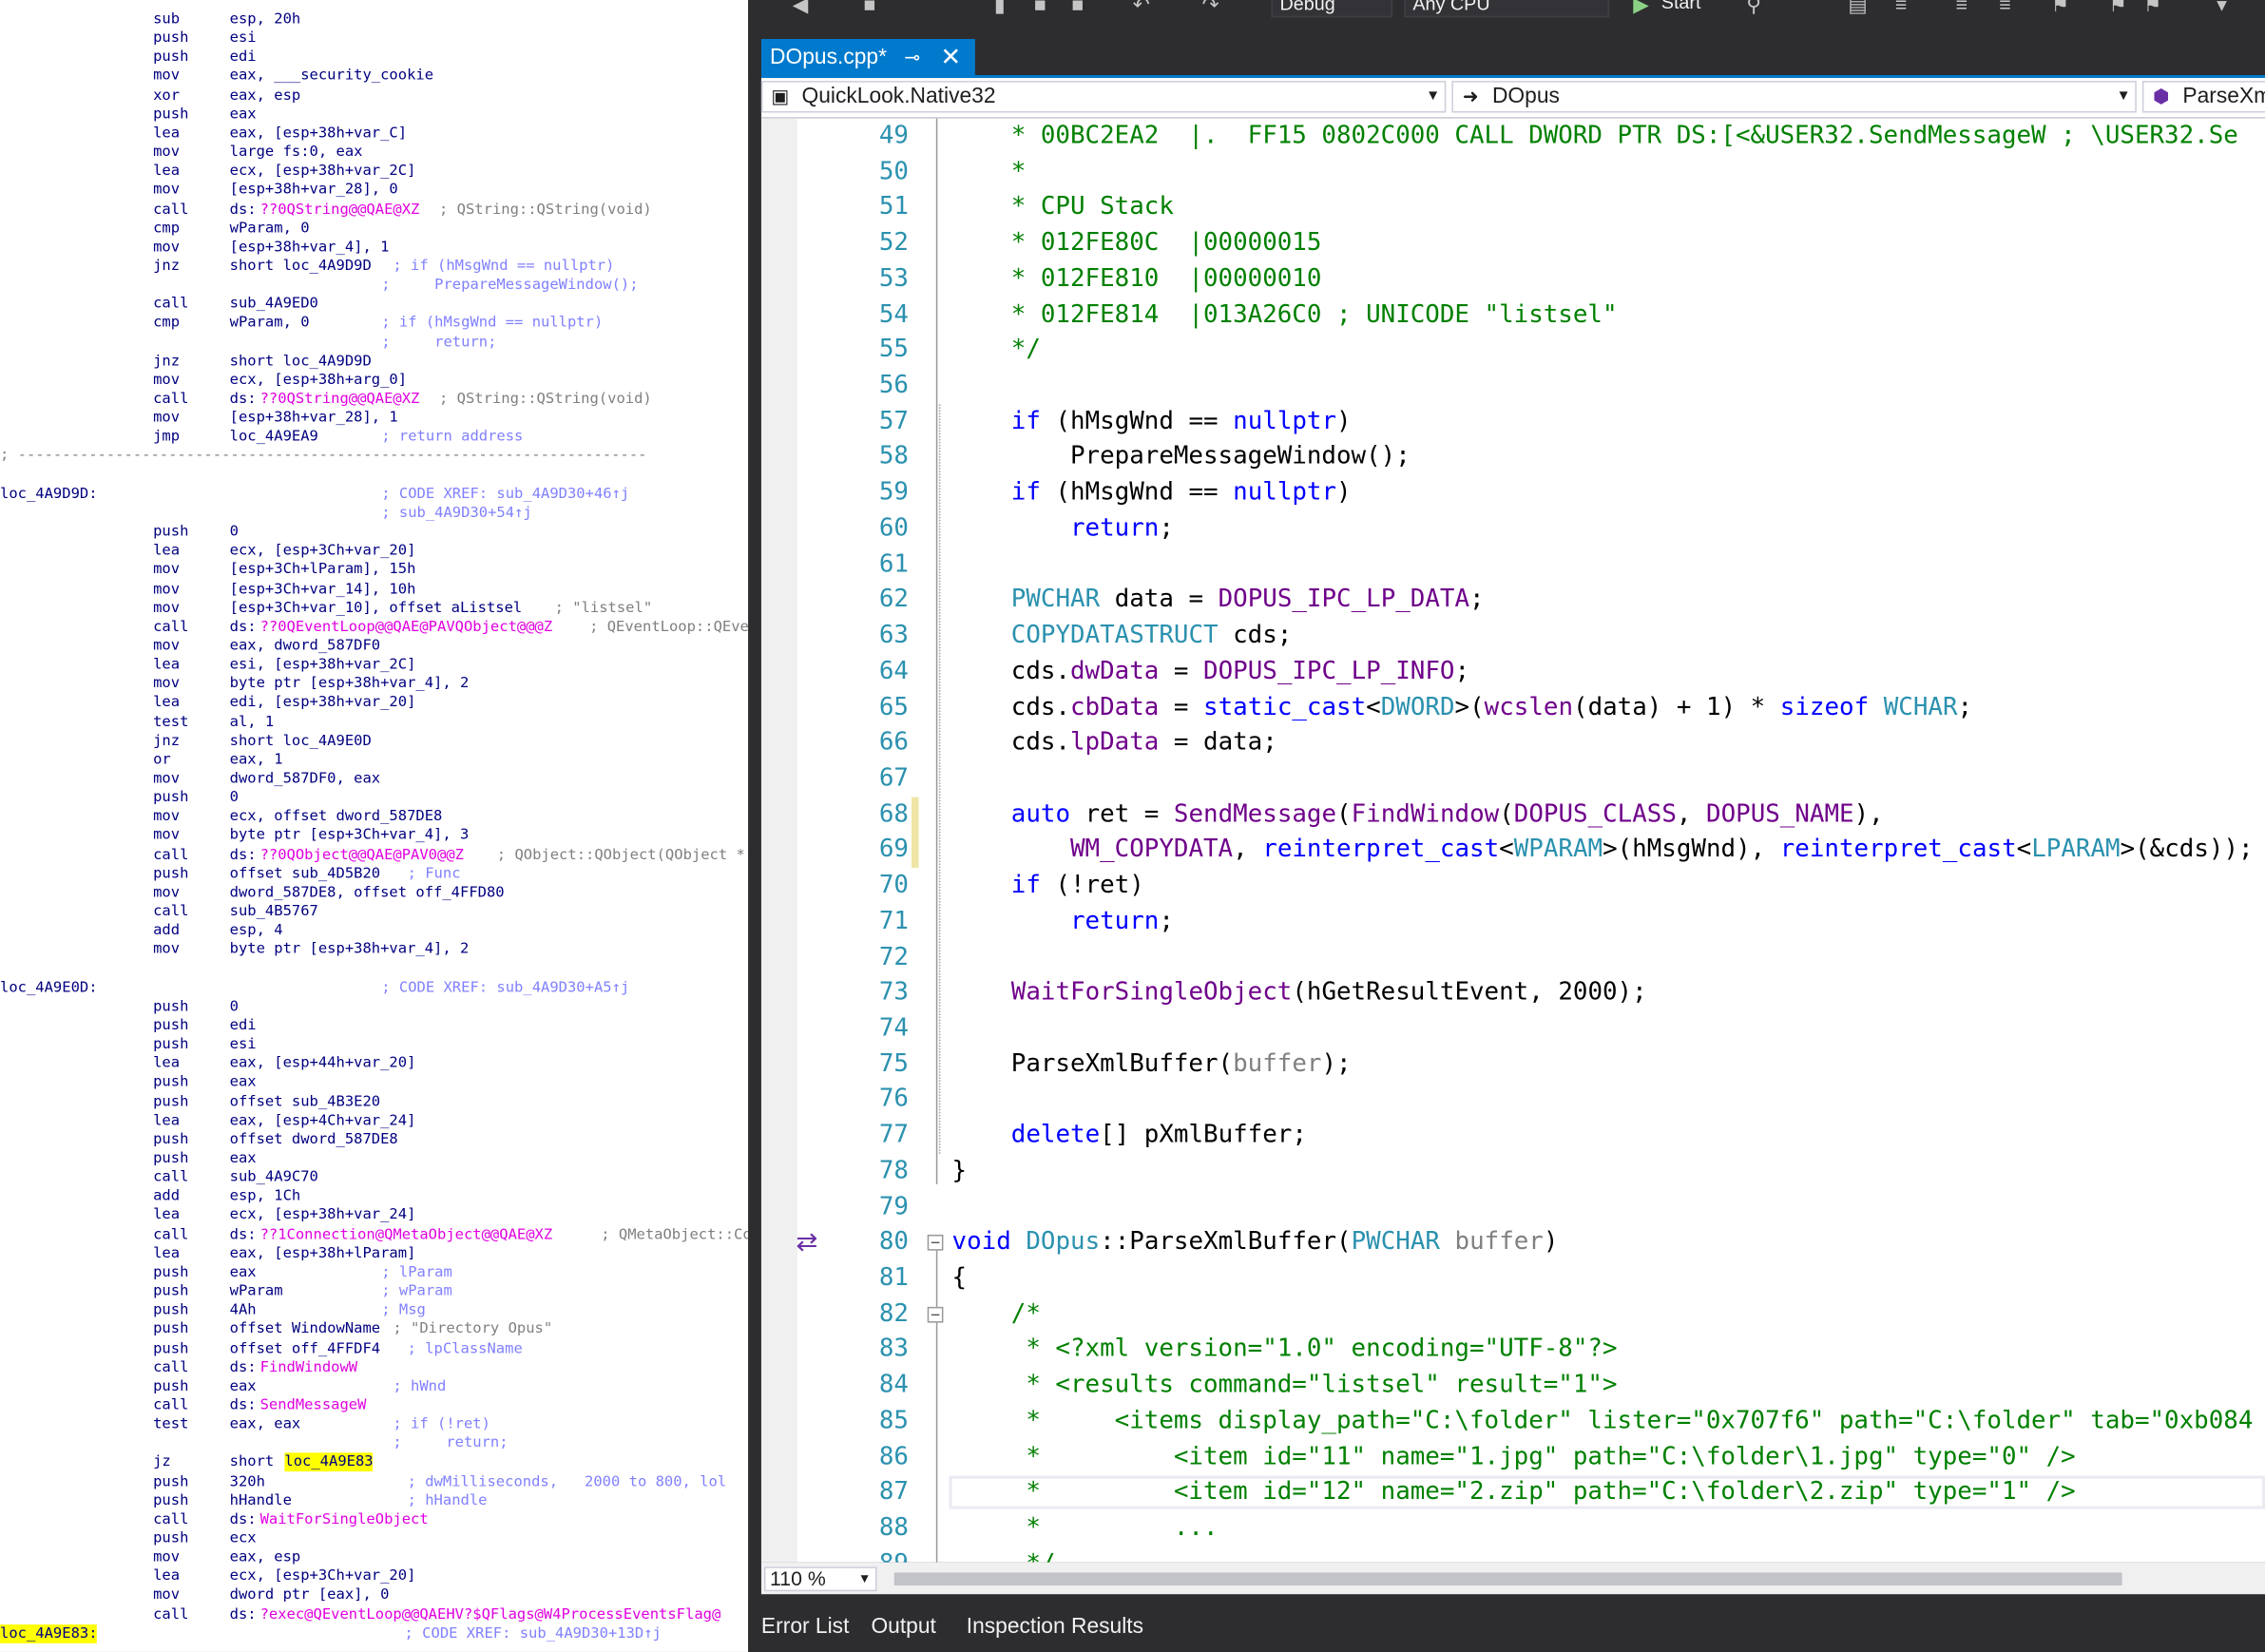 The width and height of the screenshot is (2265, 1652). What do you see at coordinates (1063, 529) in the screenshot?
I see `code-line: return;` at bounding box center [1063, 529].